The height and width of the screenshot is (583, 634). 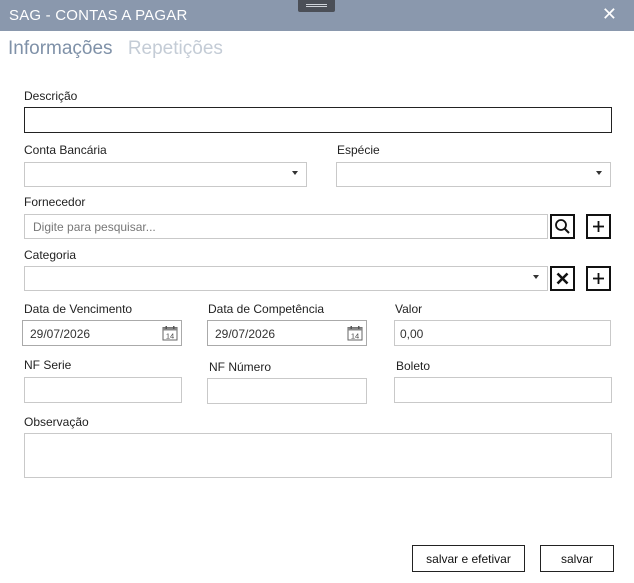 I want to click on add-categoria-button, so click(x=598, y=278).